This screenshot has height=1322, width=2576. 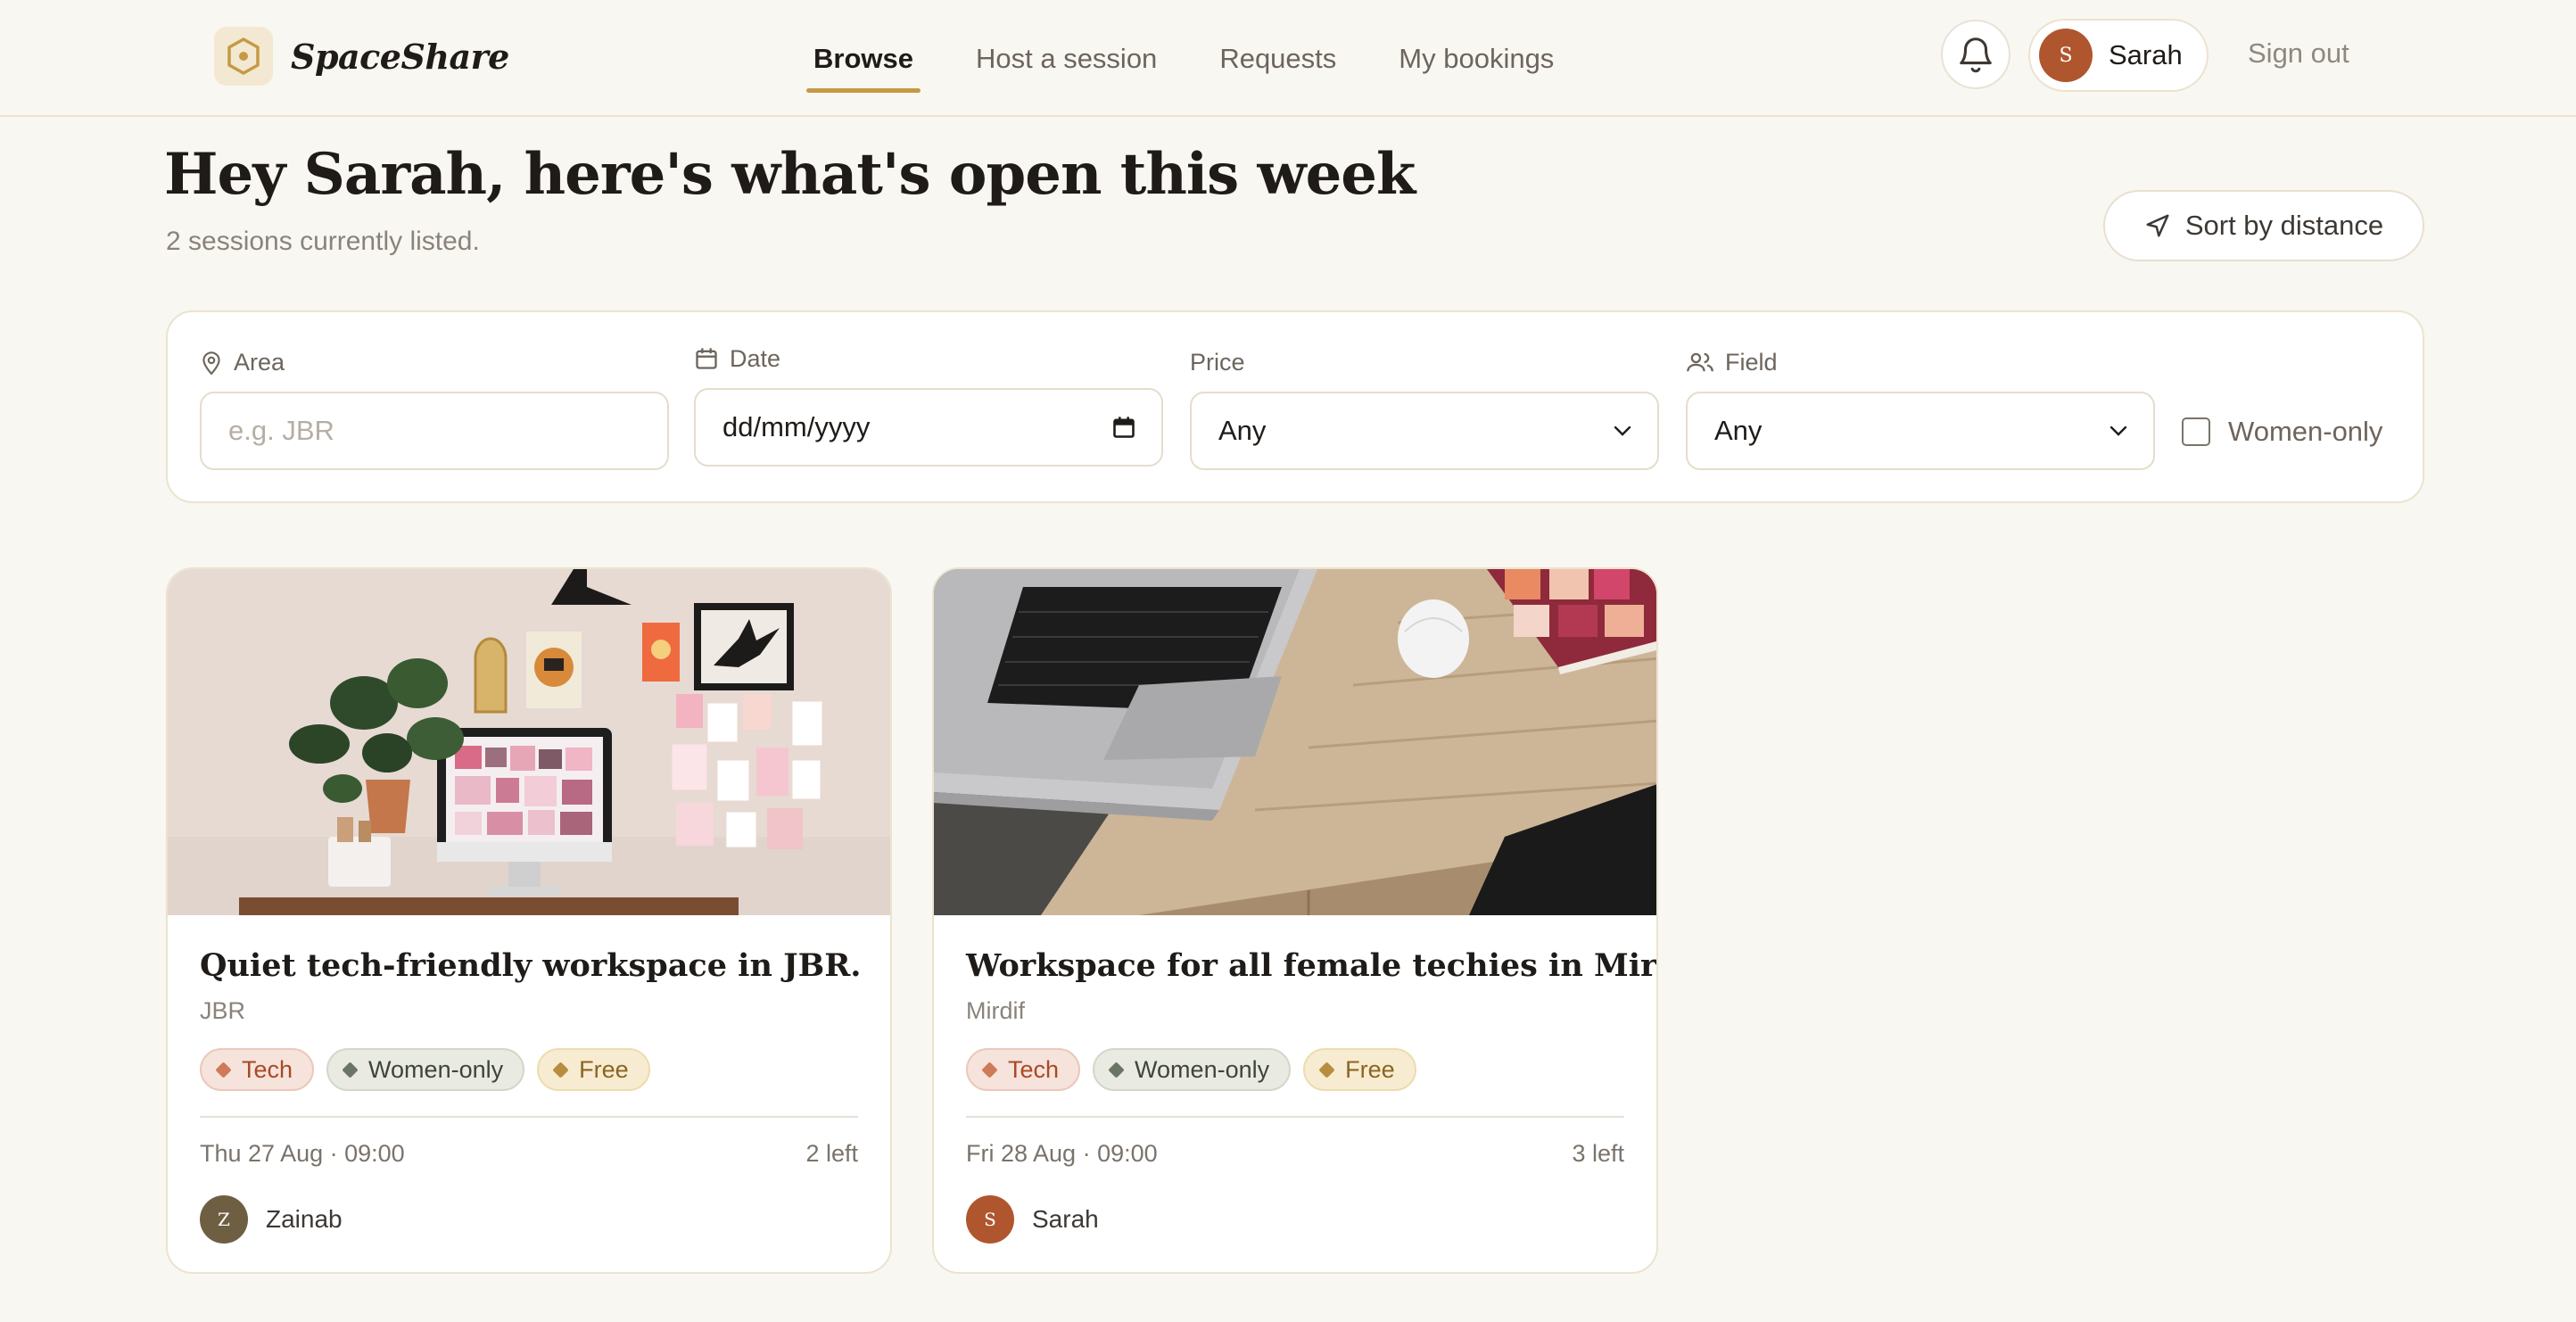 I want to click on field-filter: Field Any, so click(x=1921, y=409).